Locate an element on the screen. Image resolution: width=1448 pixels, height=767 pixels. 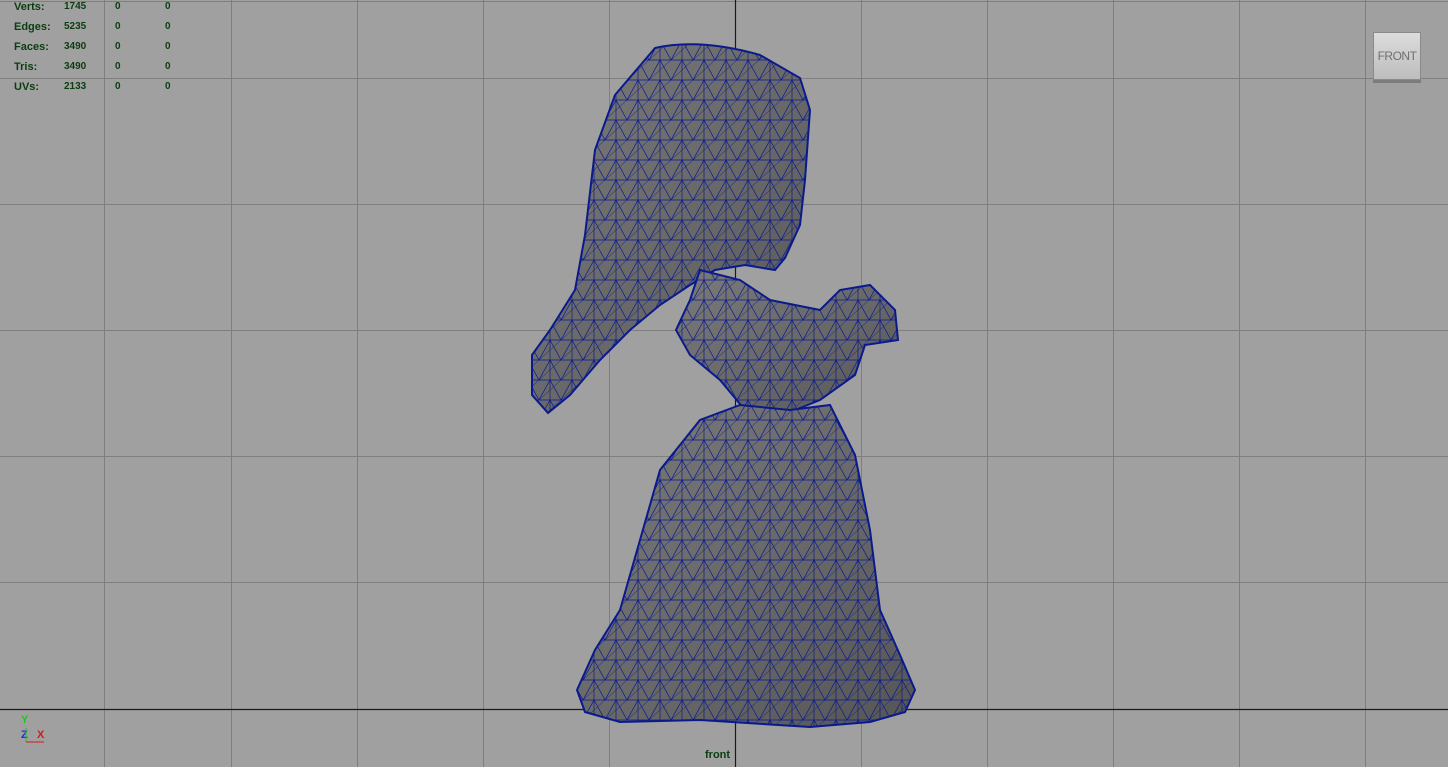
hud-row-tris: Tris: 3490 0 0 is located at coordinates (100, 68).